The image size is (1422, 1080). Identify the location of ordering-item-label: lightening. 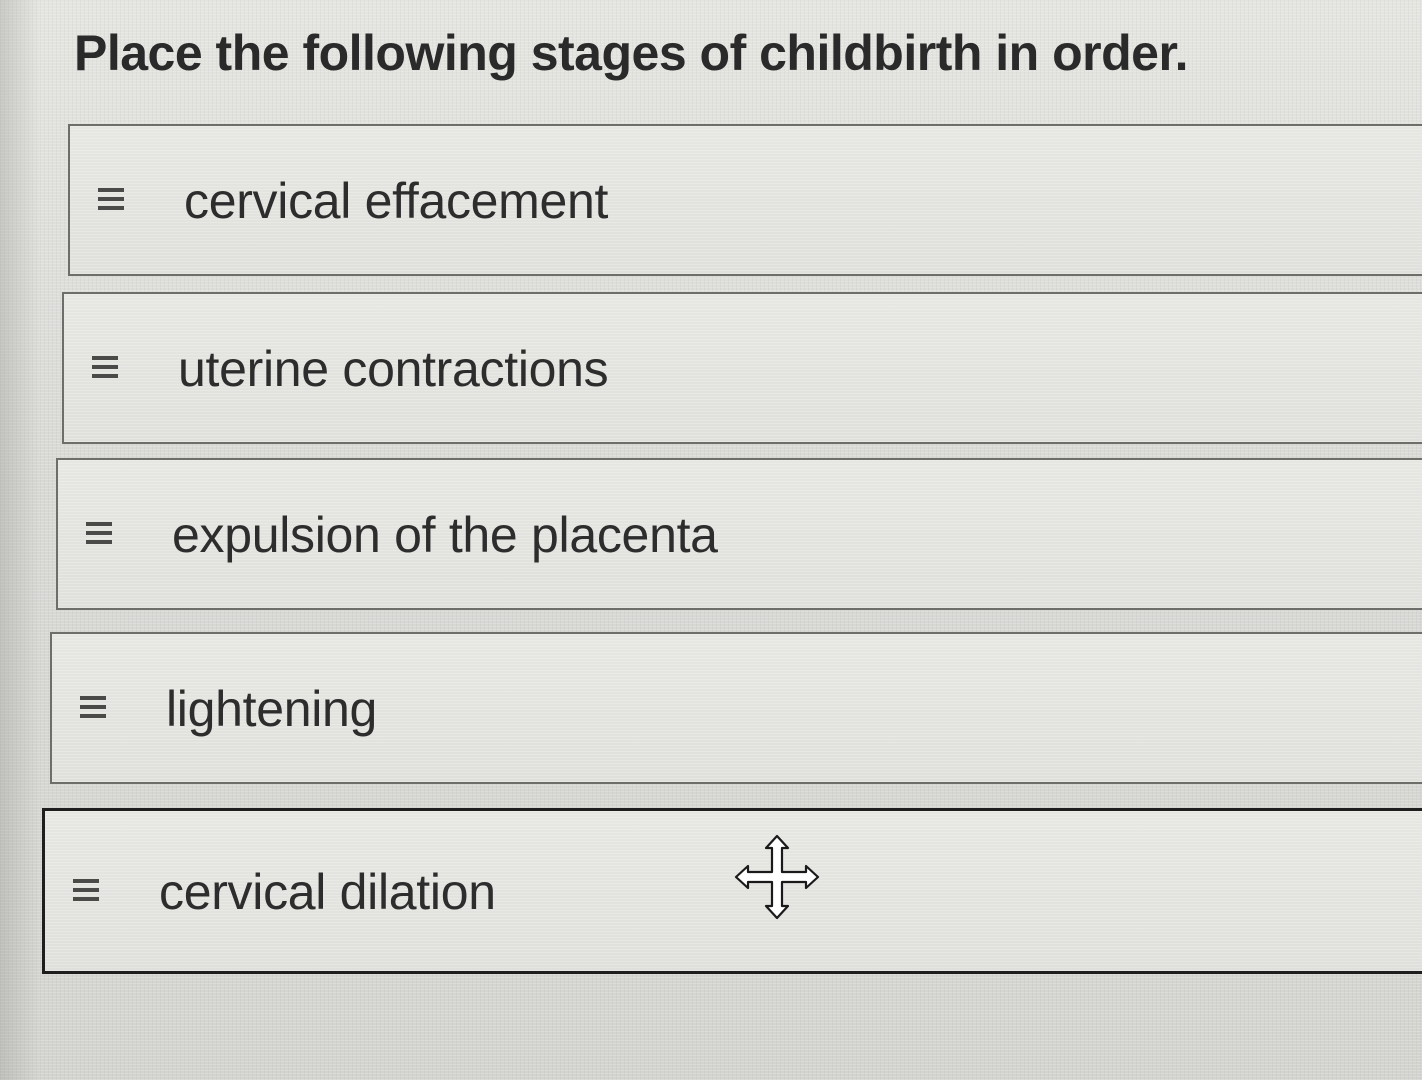
(272, 709).